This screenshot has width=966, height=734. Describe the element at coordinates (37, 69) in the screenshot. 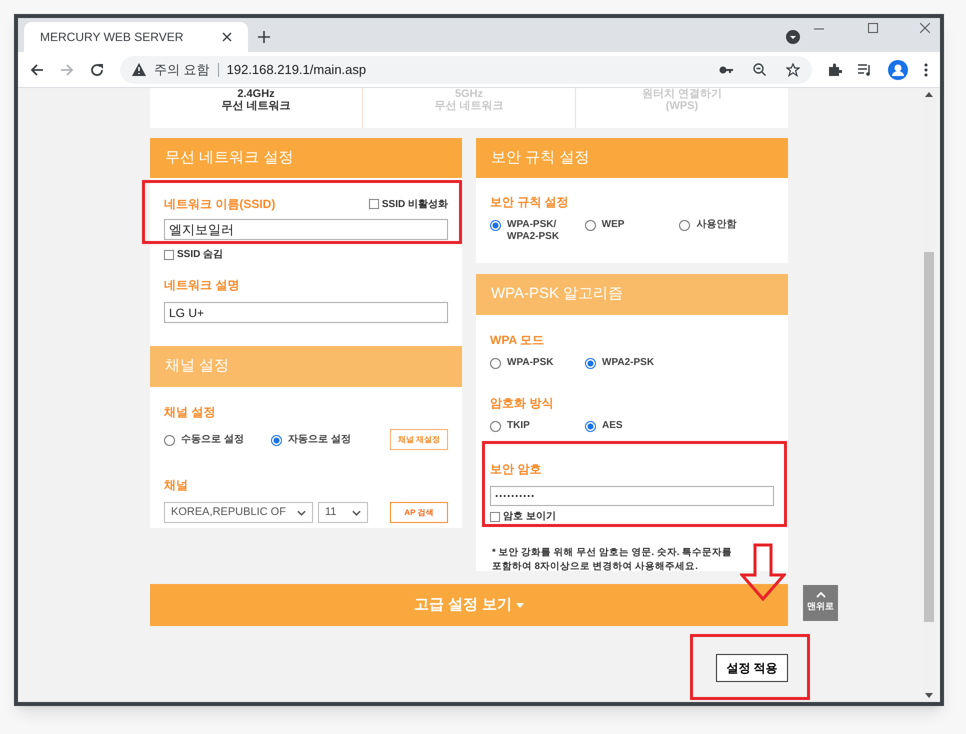

I see `back-icon` at that location.